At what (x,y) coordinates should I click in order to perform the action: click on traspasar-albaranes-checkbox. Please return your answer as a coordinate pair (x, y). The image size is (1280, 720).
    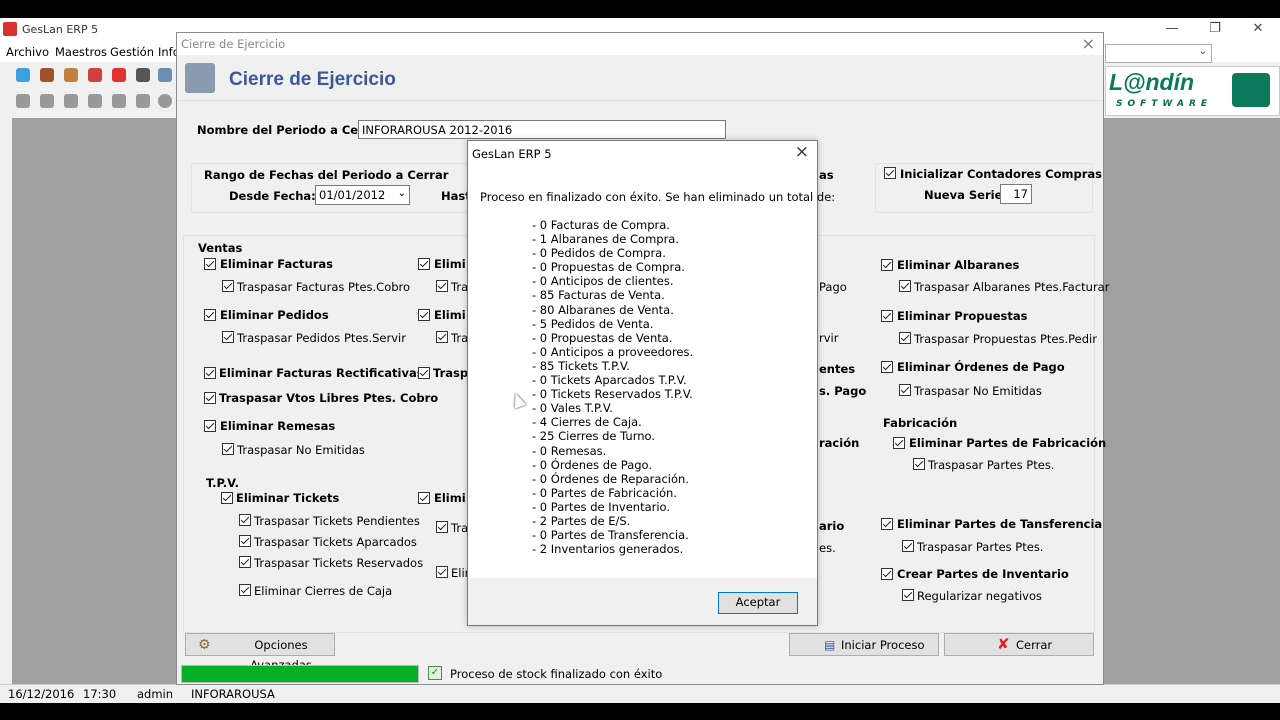
    Looking at the image, I should click on (905, 286).